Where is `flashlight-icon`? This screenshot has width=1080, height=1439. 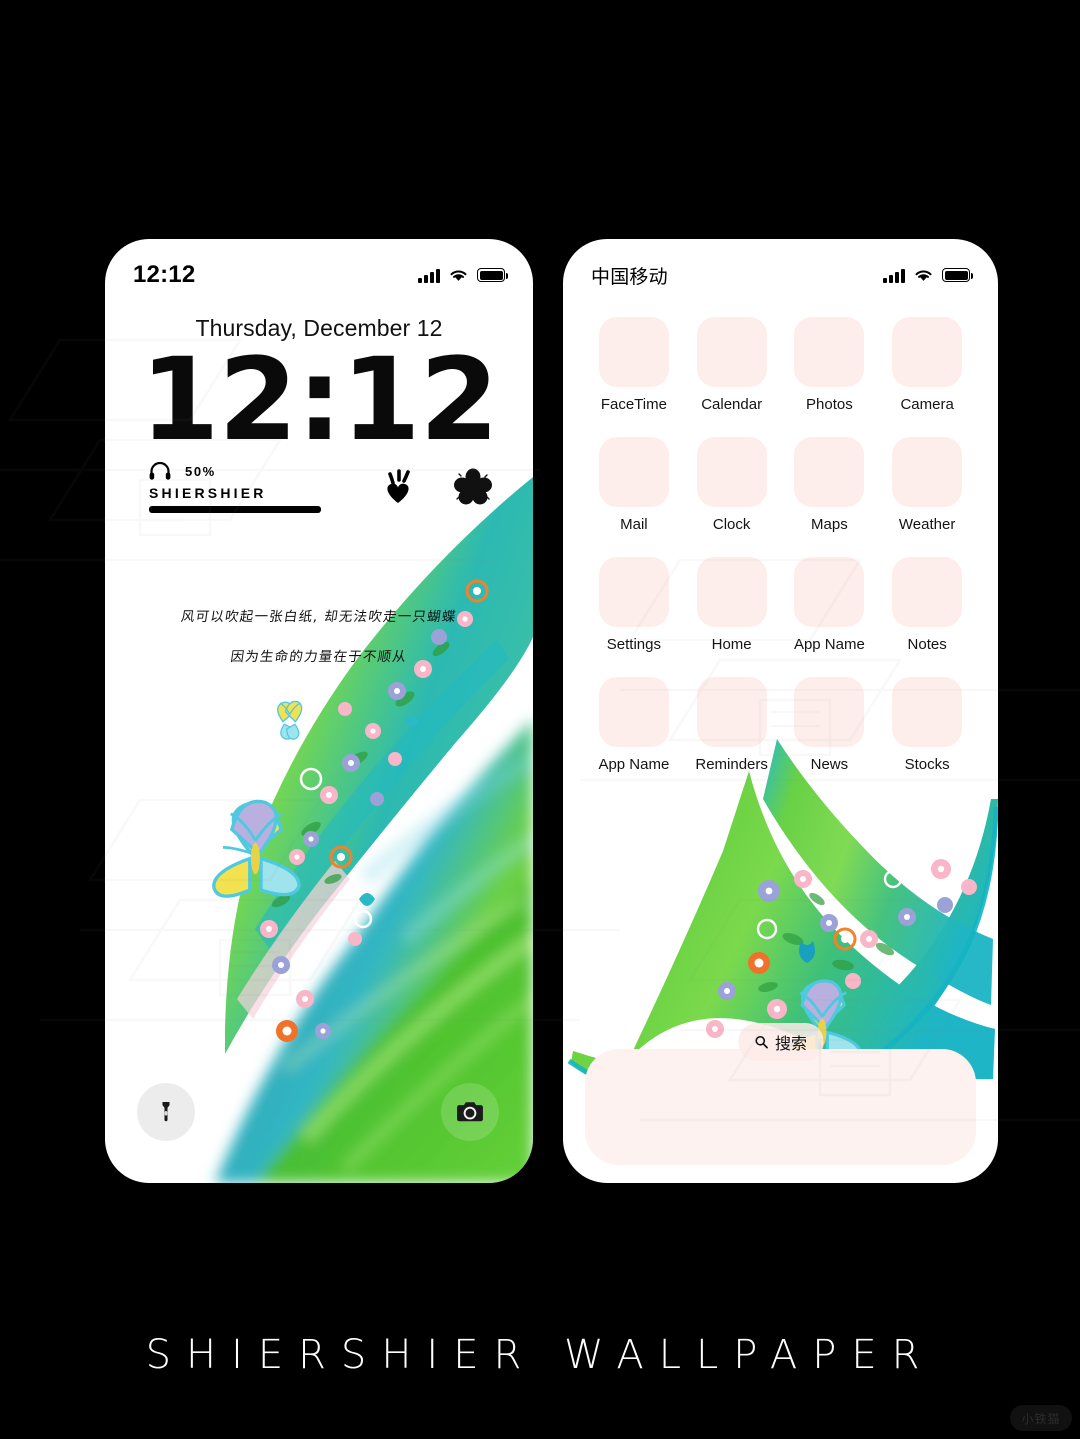 flashlight-icon is located at coordinates (166, 1112).